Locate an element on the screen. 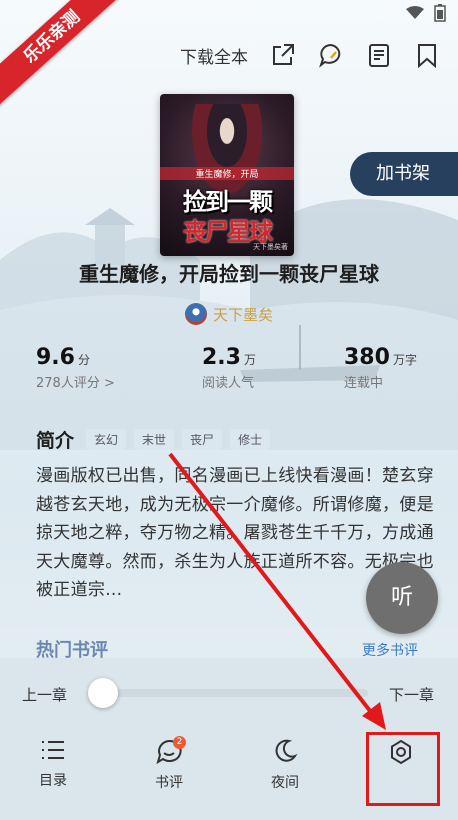  annotation-highlight-box is located at coordinates (403, 769).